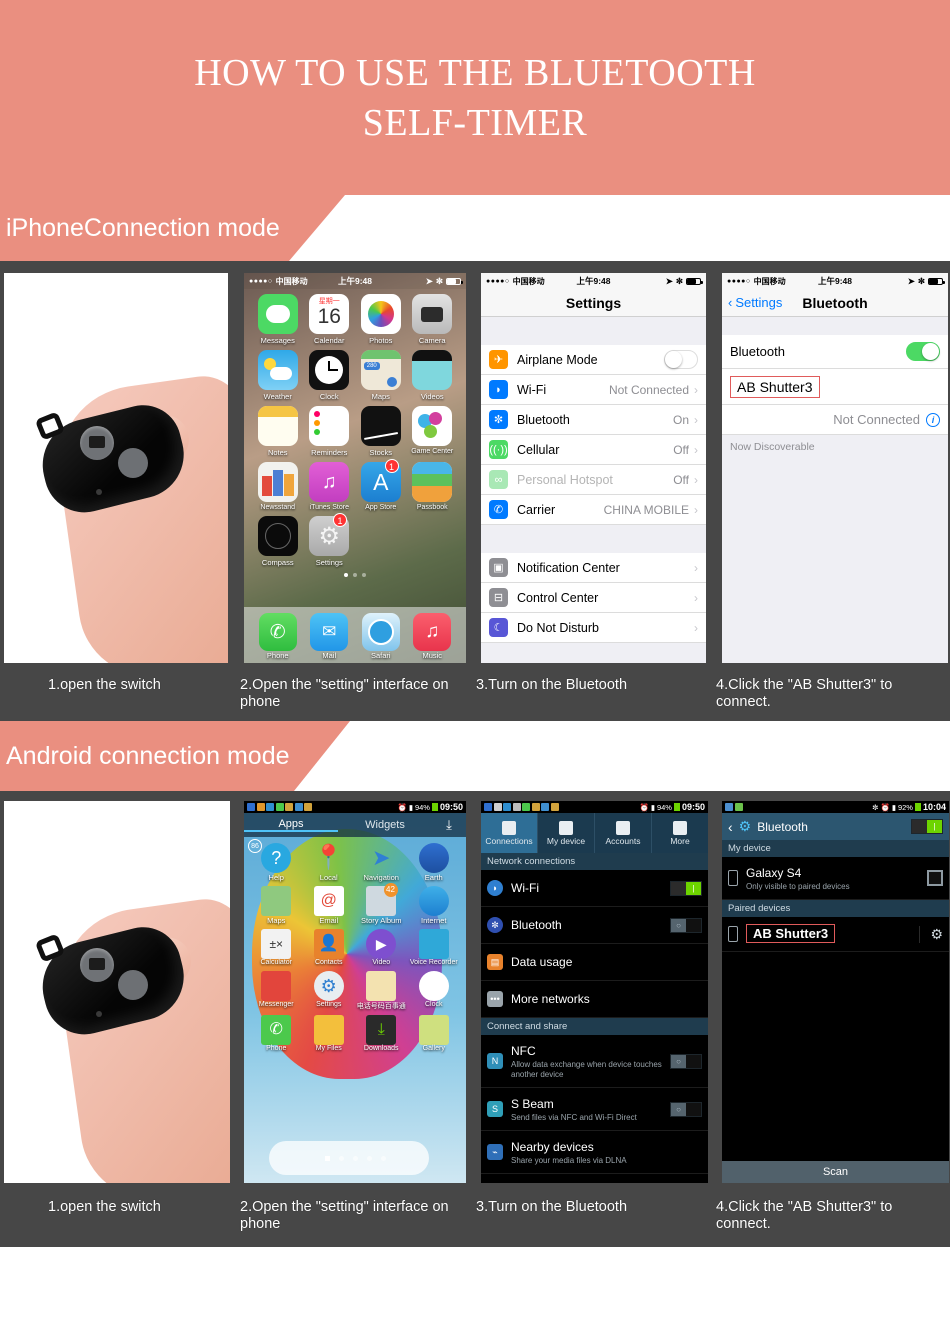 This screenshot has height=1323, width=950. I want to click on app-icon-weather: Weather, so click(278, 375).